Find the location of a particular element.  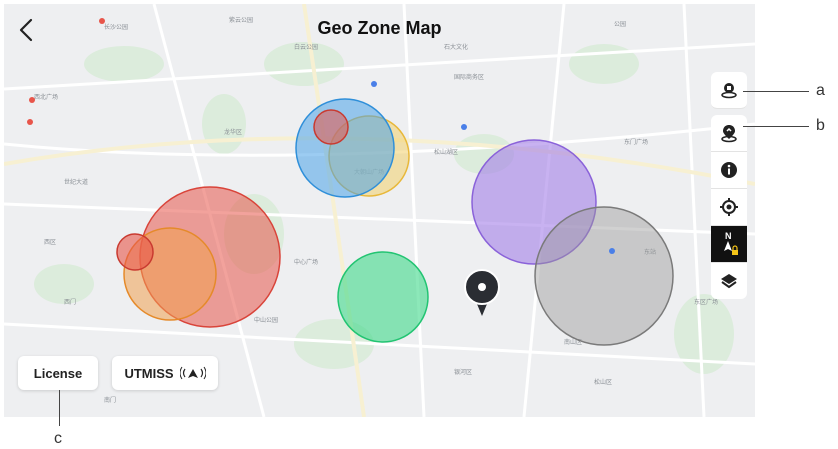

license-button: License is located at coordinates (58, 373).